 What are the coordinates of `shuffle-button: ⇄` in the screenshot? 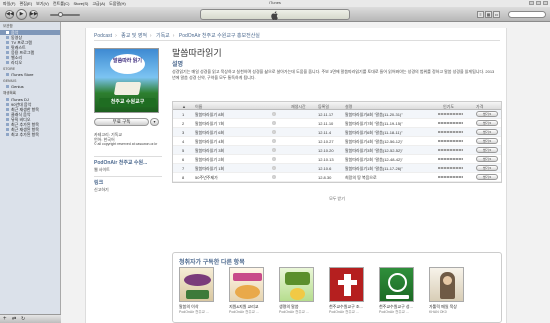 It's located at (14, 319).